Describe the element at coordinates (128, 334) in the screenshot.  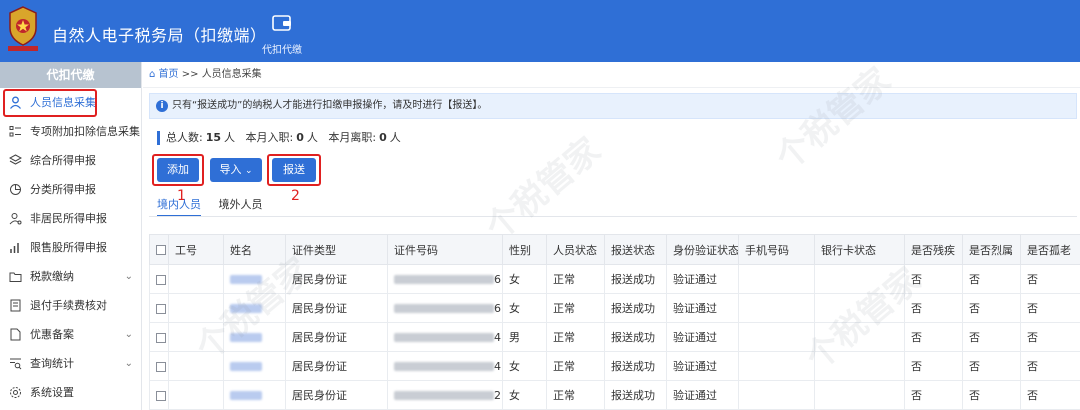
I see `chevron-down-icon: ⌄` at that location.